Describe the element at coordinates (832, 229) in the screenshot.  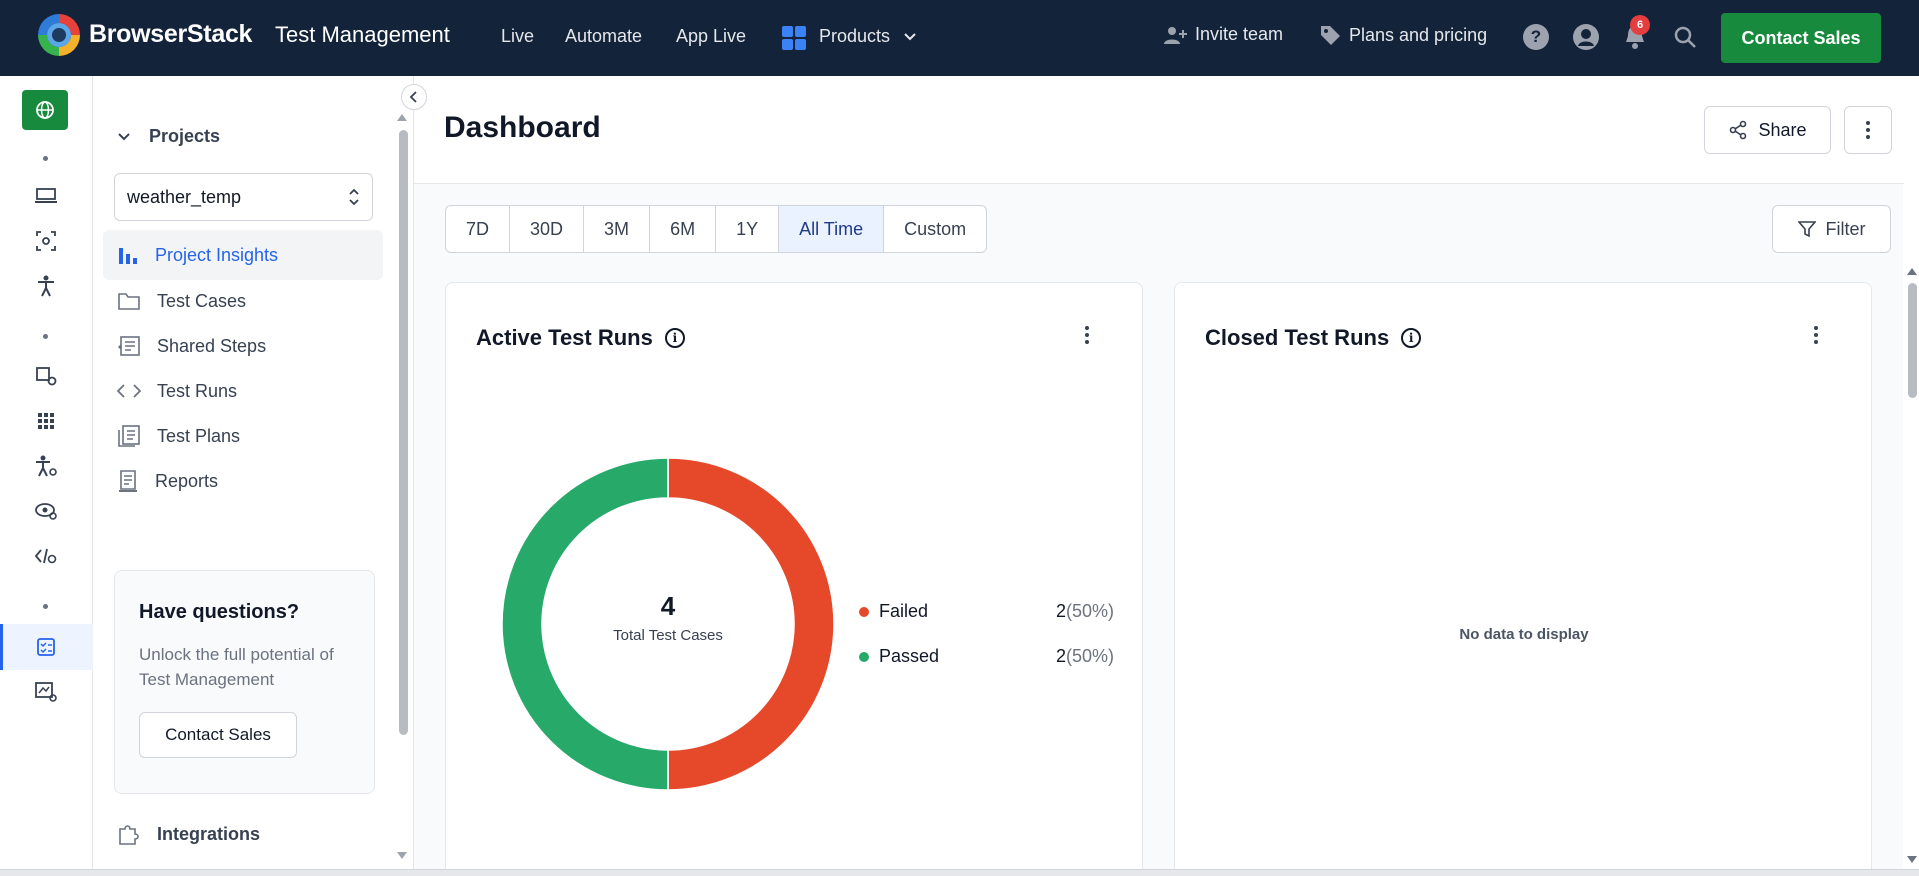
I see `range-all-time: All Time` at that location.